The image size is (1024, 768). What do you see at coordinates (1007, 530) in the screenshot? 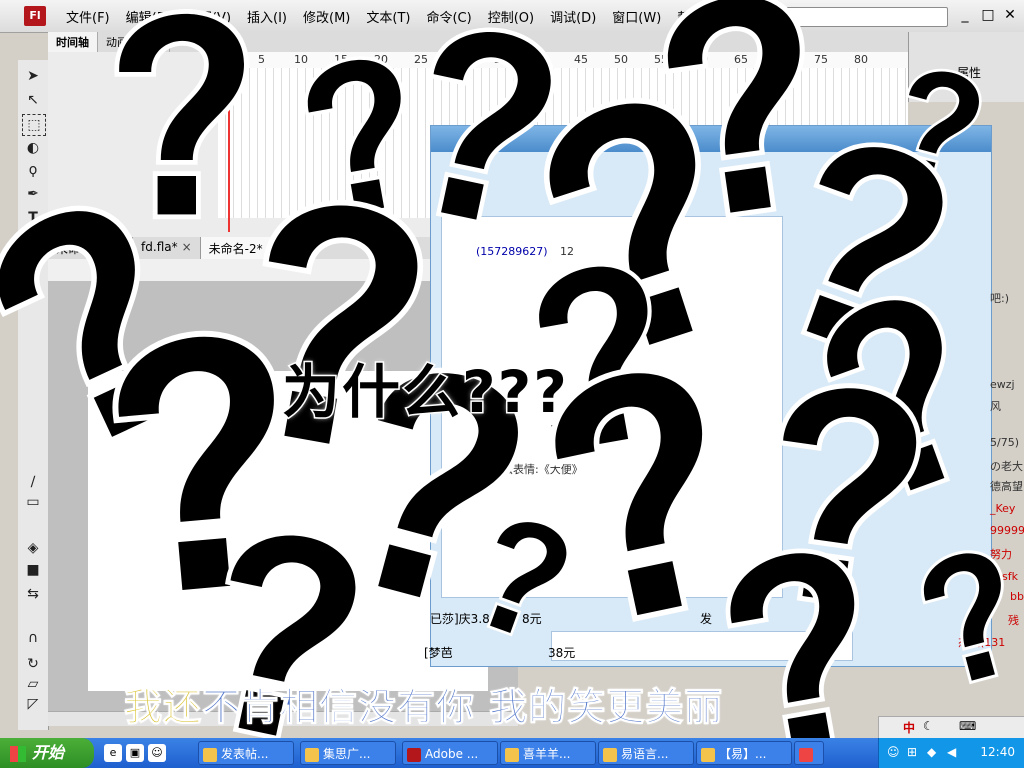
I see `side-list-item: 99999` at bounding box center [1007, 530].